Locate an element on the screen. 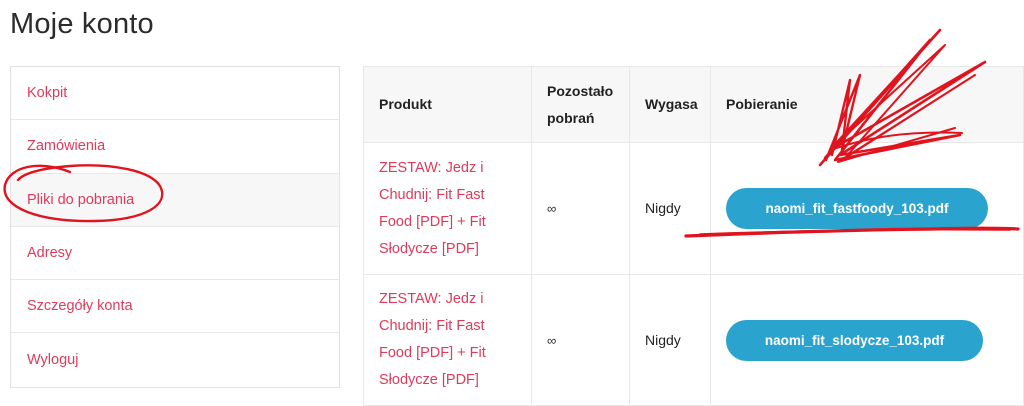 Image resolution: width=1024 pixels, height=406 pixels. header-remaining: Pozostało pobrań is located at coordinates (580, 104).